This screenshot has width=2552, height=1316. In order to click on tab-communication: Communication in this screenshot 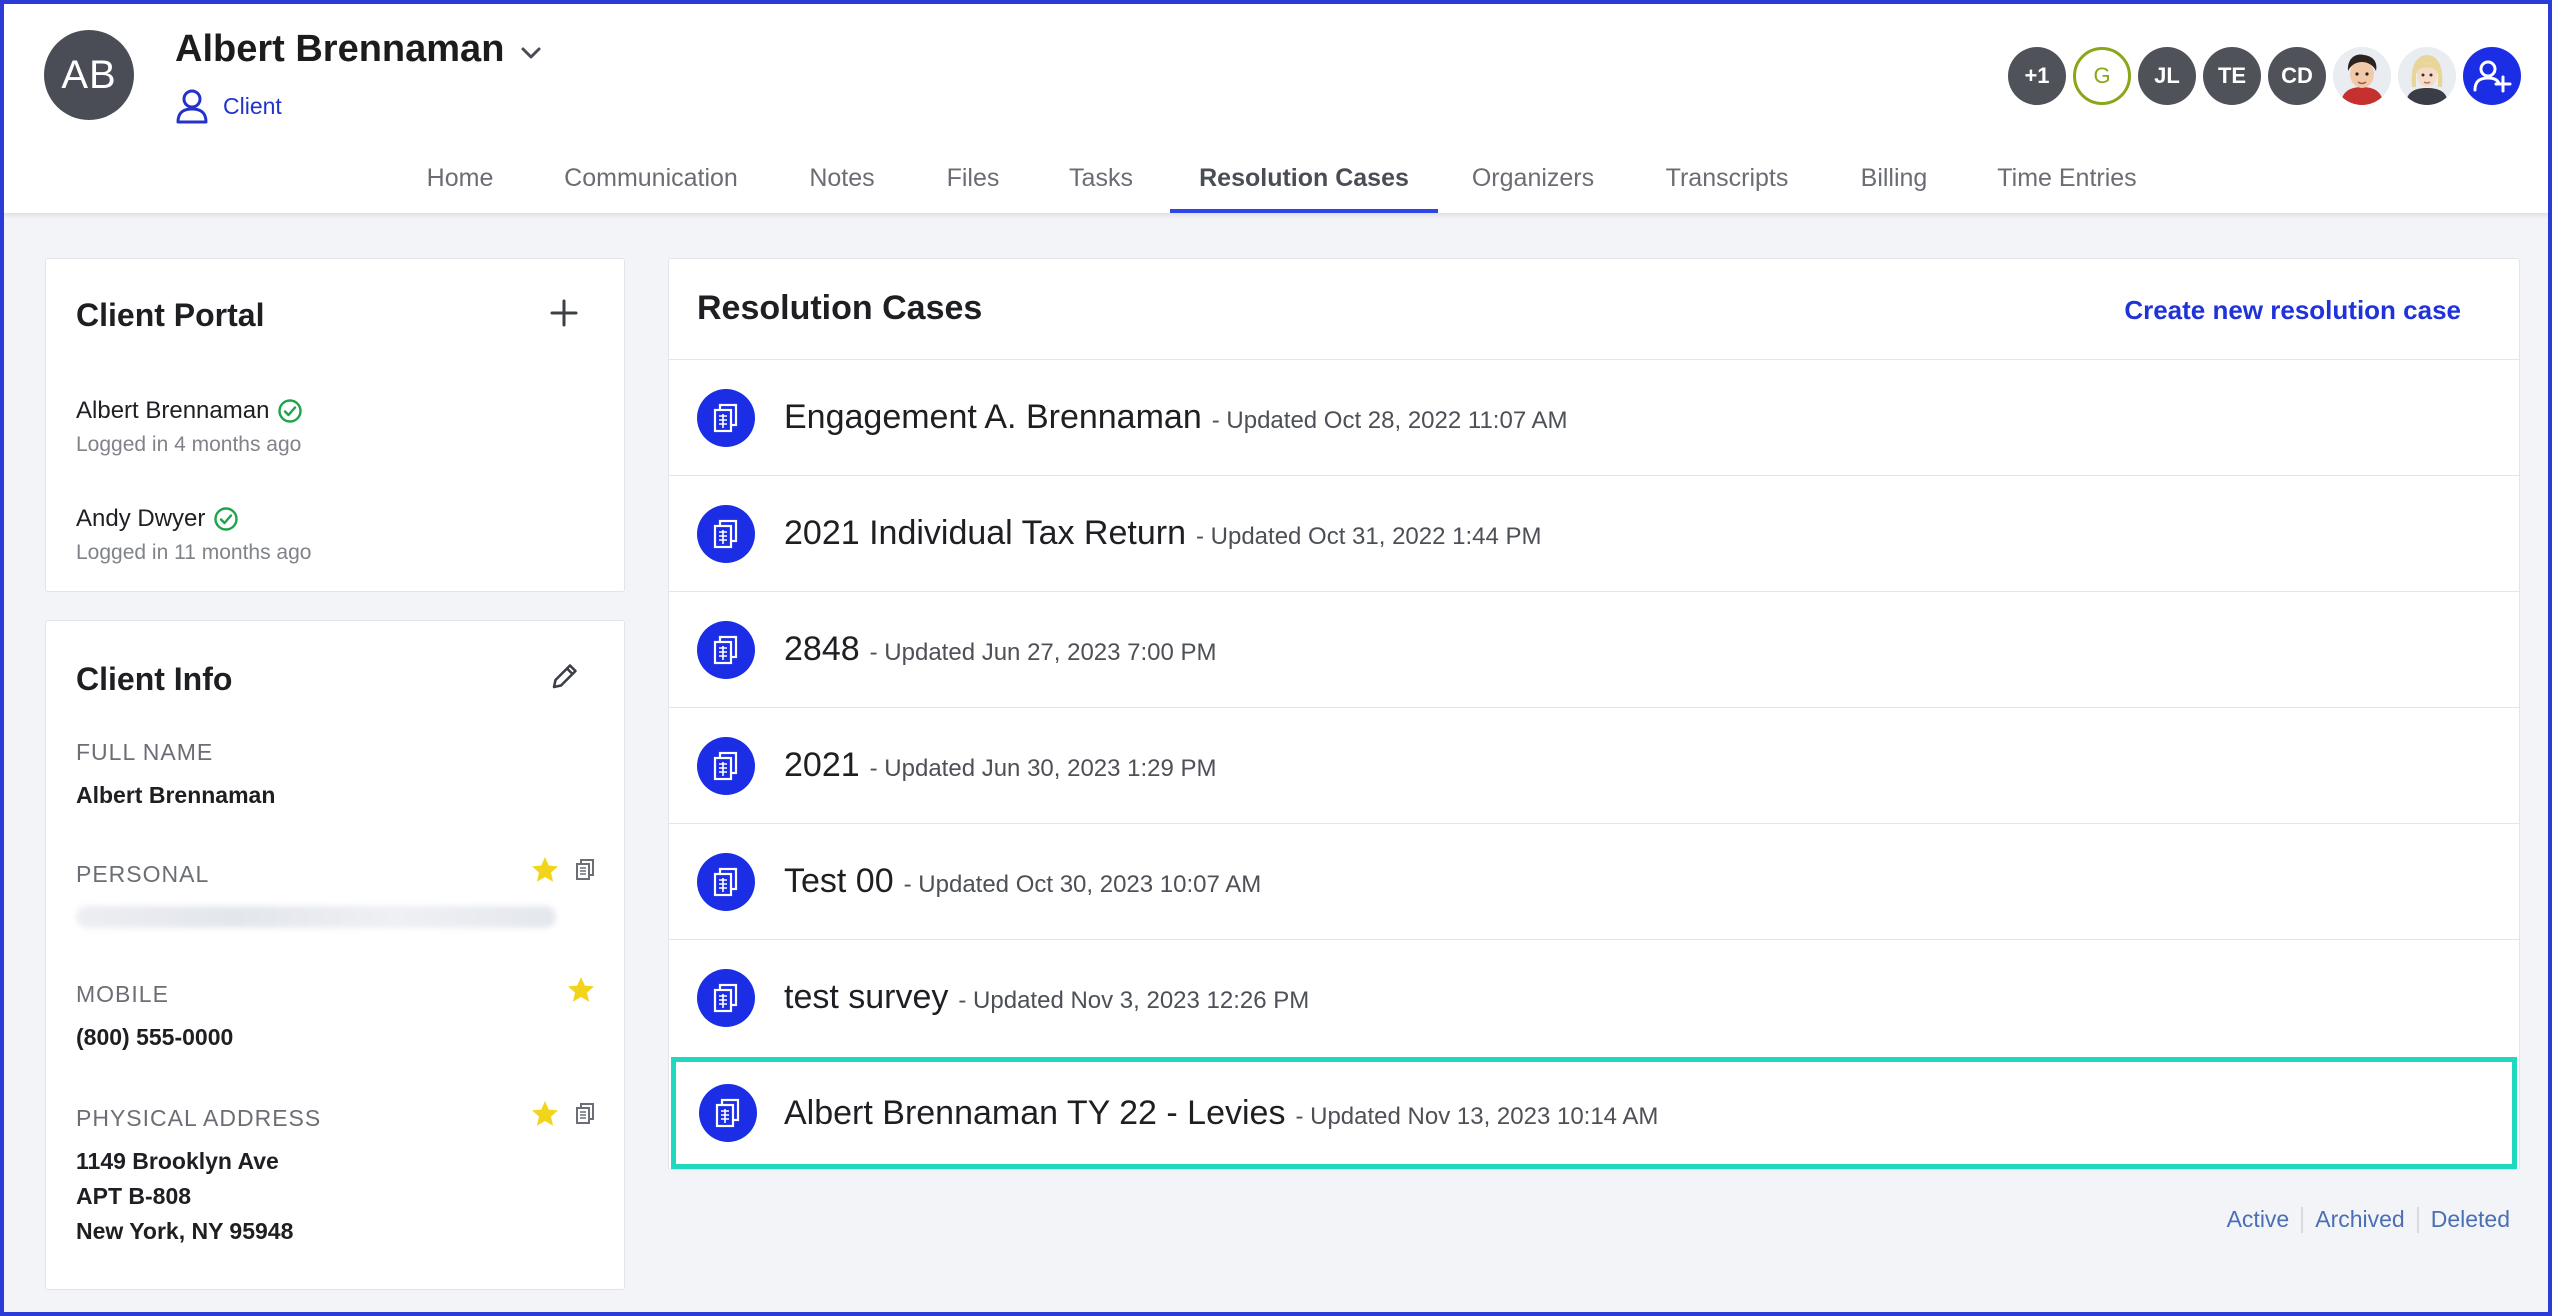, I will do `click(651, 181)`.